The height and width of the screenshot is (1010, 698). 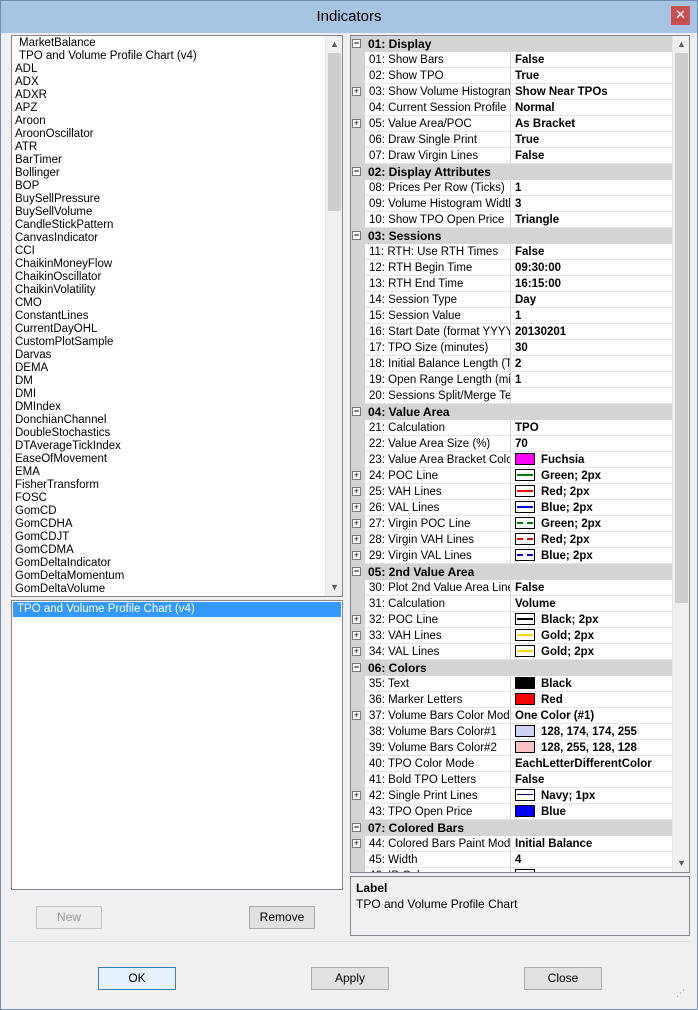 I want to click on property-row: +32: POC Line Black; 2px, so click(x=512, y=620).